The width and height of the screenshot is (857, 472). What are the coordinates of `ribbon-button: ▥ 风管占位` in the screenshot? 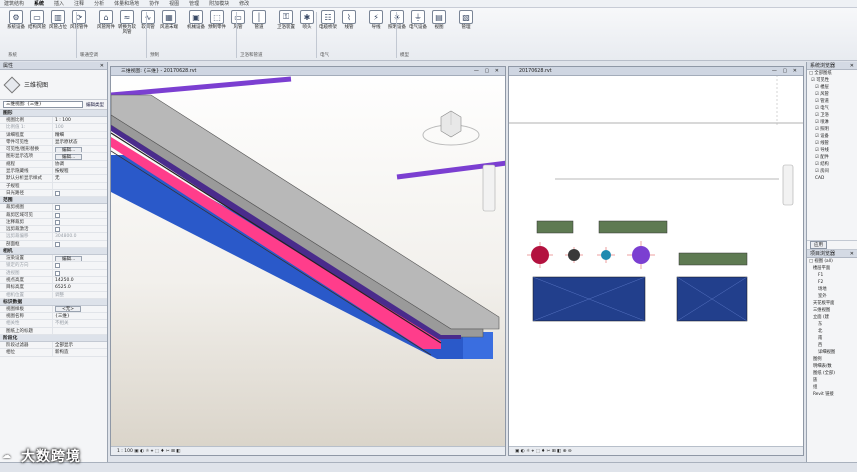 It's located at (58, 29).